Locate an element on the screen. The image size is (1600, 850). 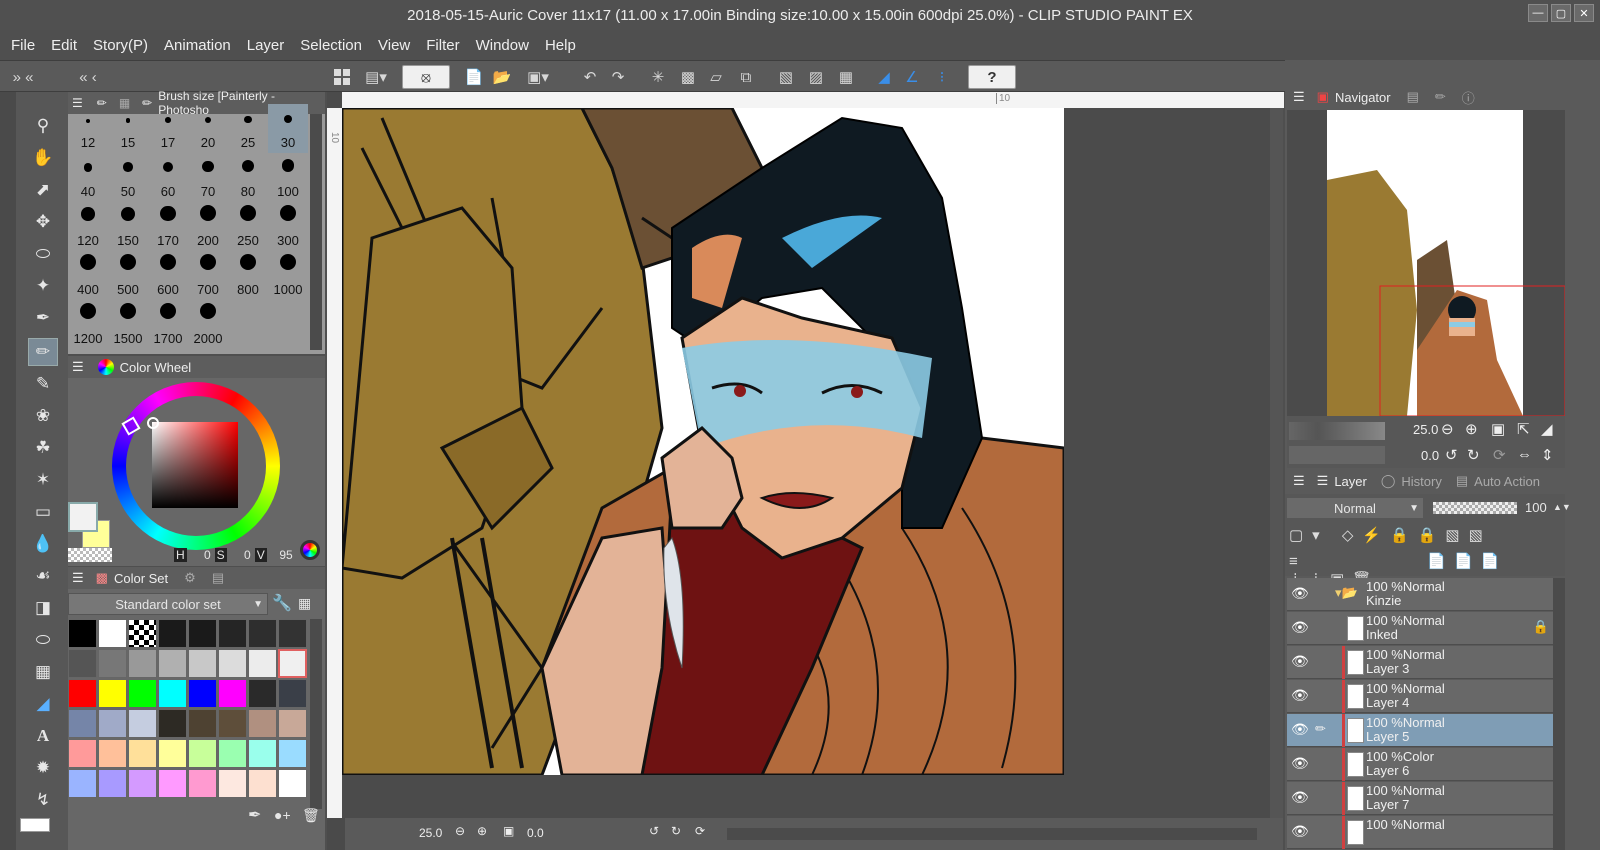
zoom-slider is located at coordinates (1337, 431).